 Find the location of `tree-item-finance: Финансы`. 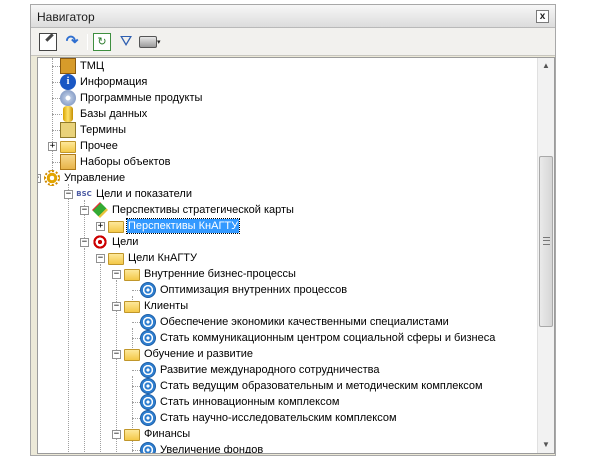

tree-item-finance: Финансы is located at coordinates (157, 434).